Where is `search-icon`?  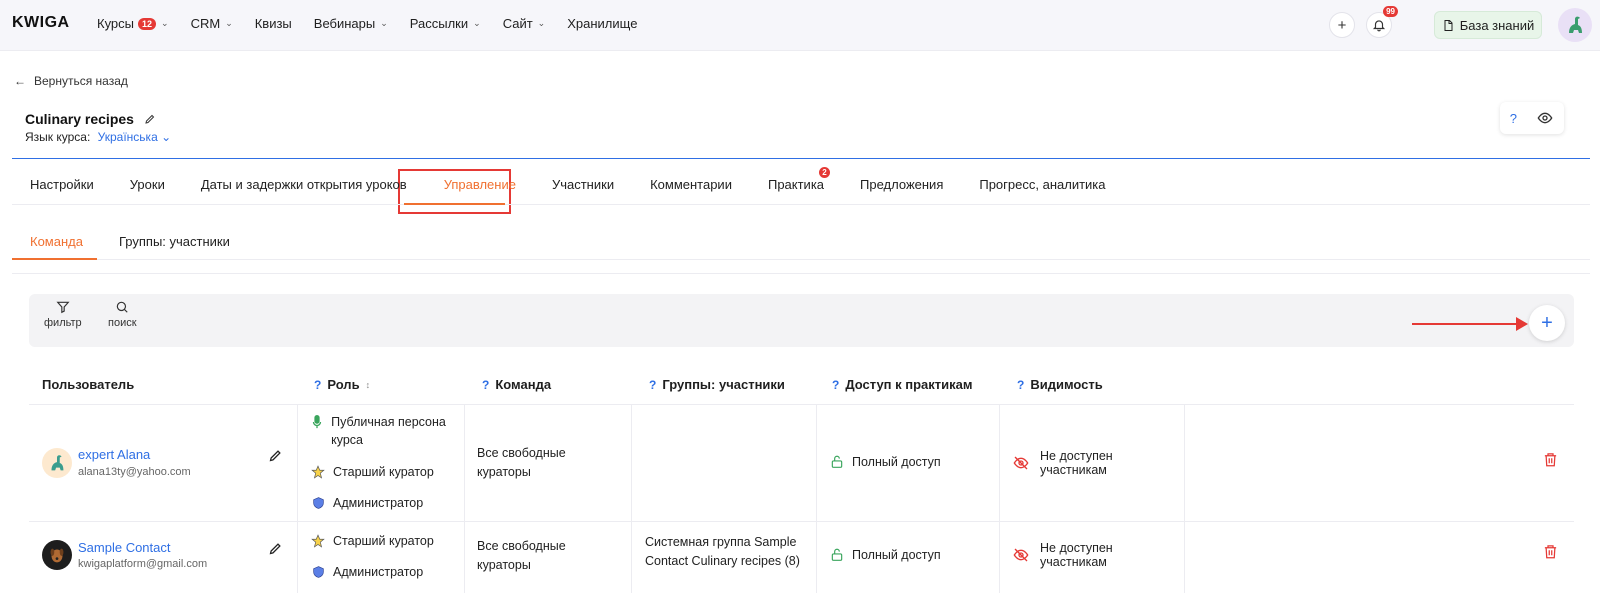 search-icon is located at coordinates (122, 307).